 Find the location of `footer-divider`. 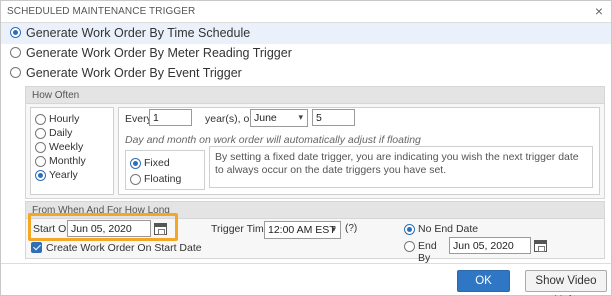

footer-divider is located at coordinates (306, 263).